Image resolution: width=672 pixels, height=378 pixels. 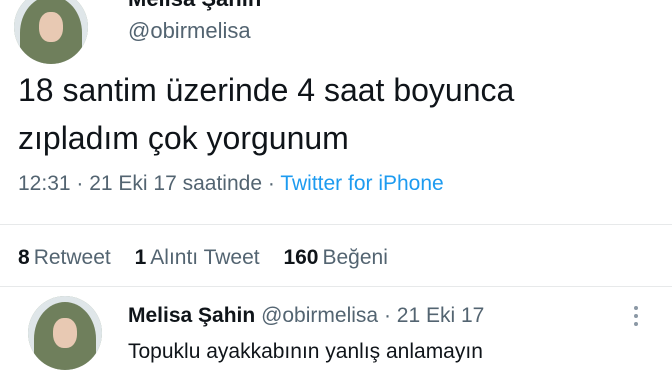 What do you see at coordinates (183, 138) in the screenshot?
I see `tweet-text-line-2: zıpladım çok yorgunum` at bounding box center [183, 138].